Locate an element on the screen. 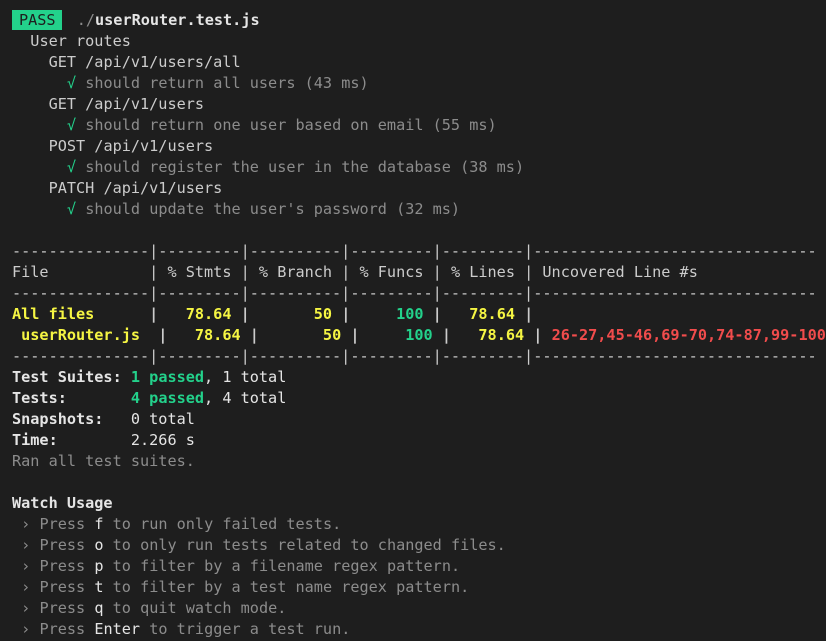 This screenshot has width=826, height=641. route-line: PATCH /api/v1/users is located at coordinates (413, 188).